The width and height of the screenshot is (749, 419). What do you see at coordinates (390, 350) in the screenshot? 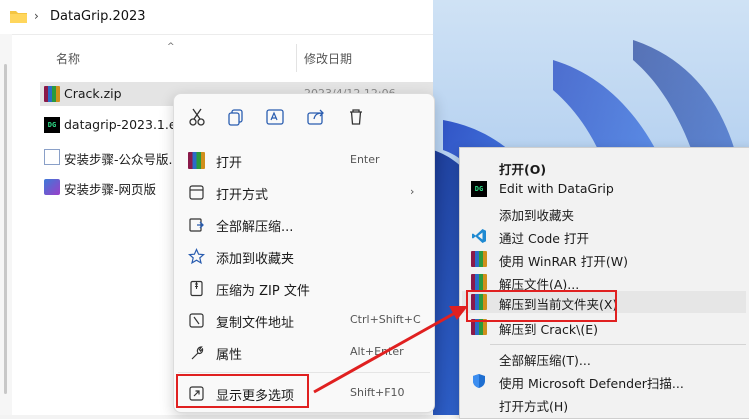
I see `annotation-arrow` at bounding box center [390, 350].